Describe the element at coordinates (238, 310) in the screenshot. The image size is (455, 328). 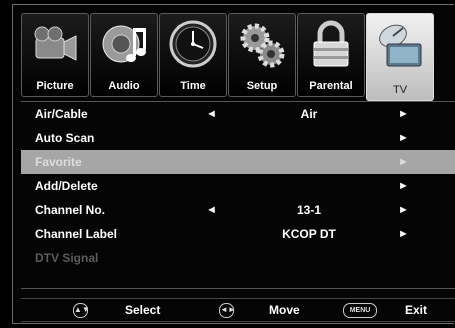
I see `key-hint-bar: ▲▼ Select ◄► Move MENU Exit` at that location.